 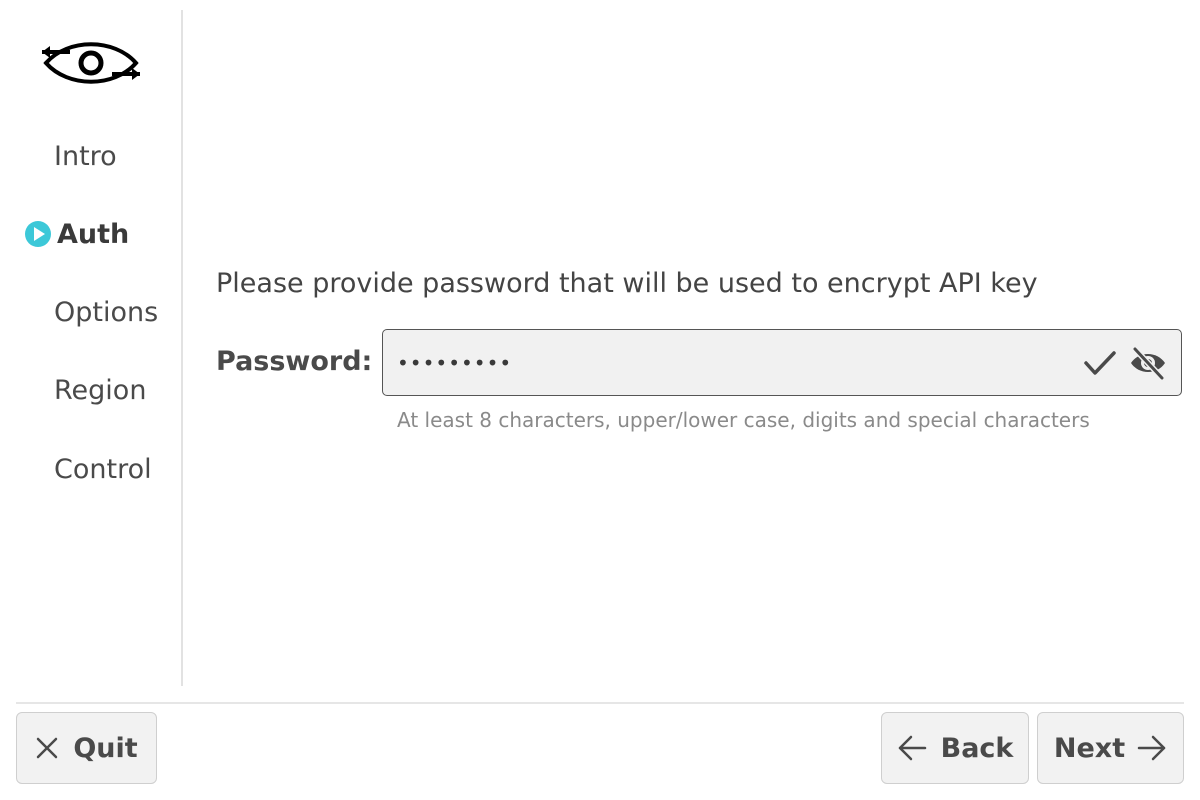 I want to click on sidebar-item-label: Control, so click(x=103, y=469).